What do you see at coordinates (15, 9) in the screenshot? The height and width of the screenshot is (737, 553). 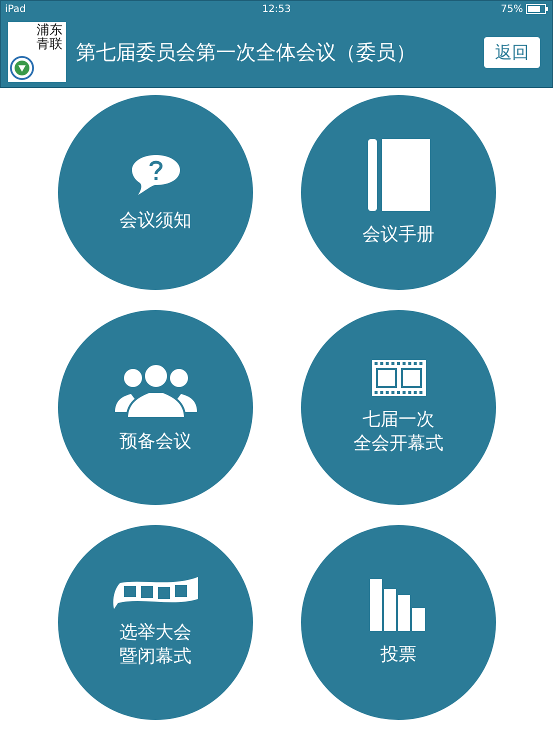 I see `device-name: iPad` at bounding box center [15, 9].